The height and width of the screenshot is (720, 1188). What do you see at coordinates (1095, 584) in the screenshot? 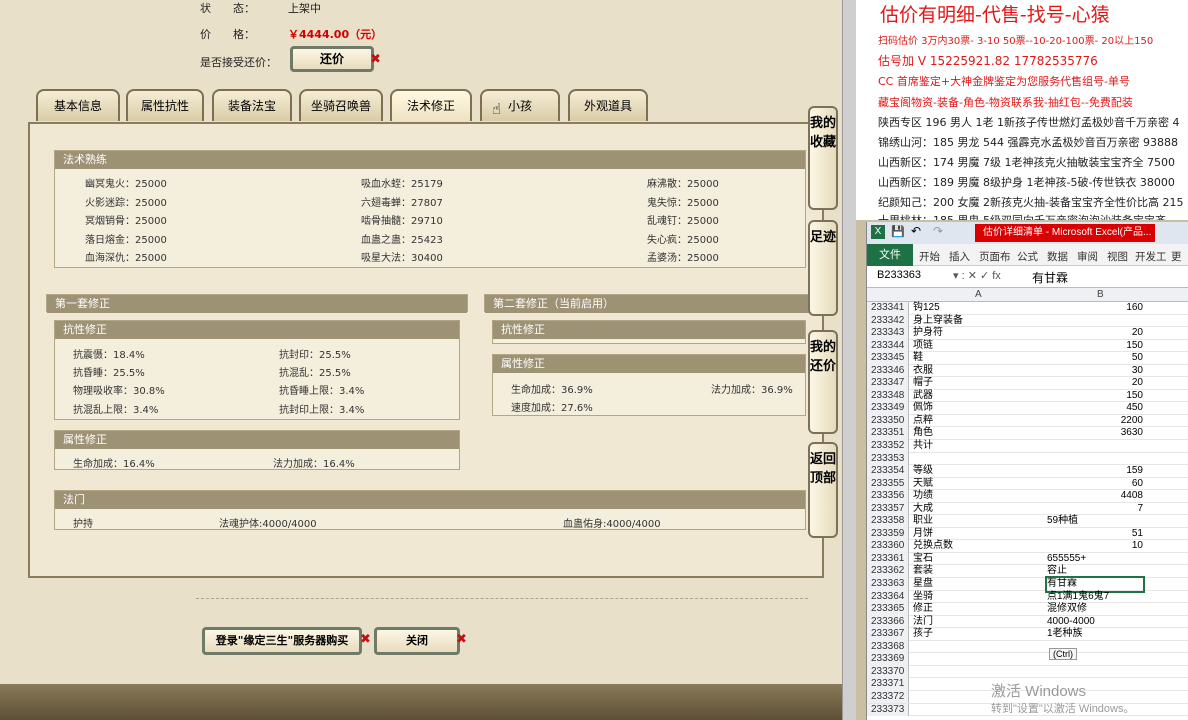
I see `cell-b: 有甘霖` at bounding box center [1095, 584].